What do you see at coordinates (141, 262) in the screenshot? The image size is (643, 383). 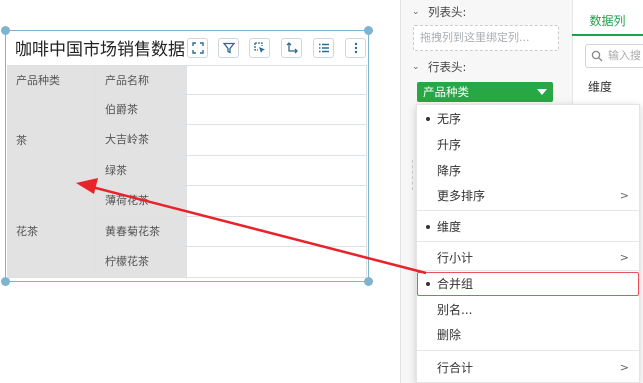 I see `row-item-cell: 柠檬花茶` at bounding box center [141, 262].